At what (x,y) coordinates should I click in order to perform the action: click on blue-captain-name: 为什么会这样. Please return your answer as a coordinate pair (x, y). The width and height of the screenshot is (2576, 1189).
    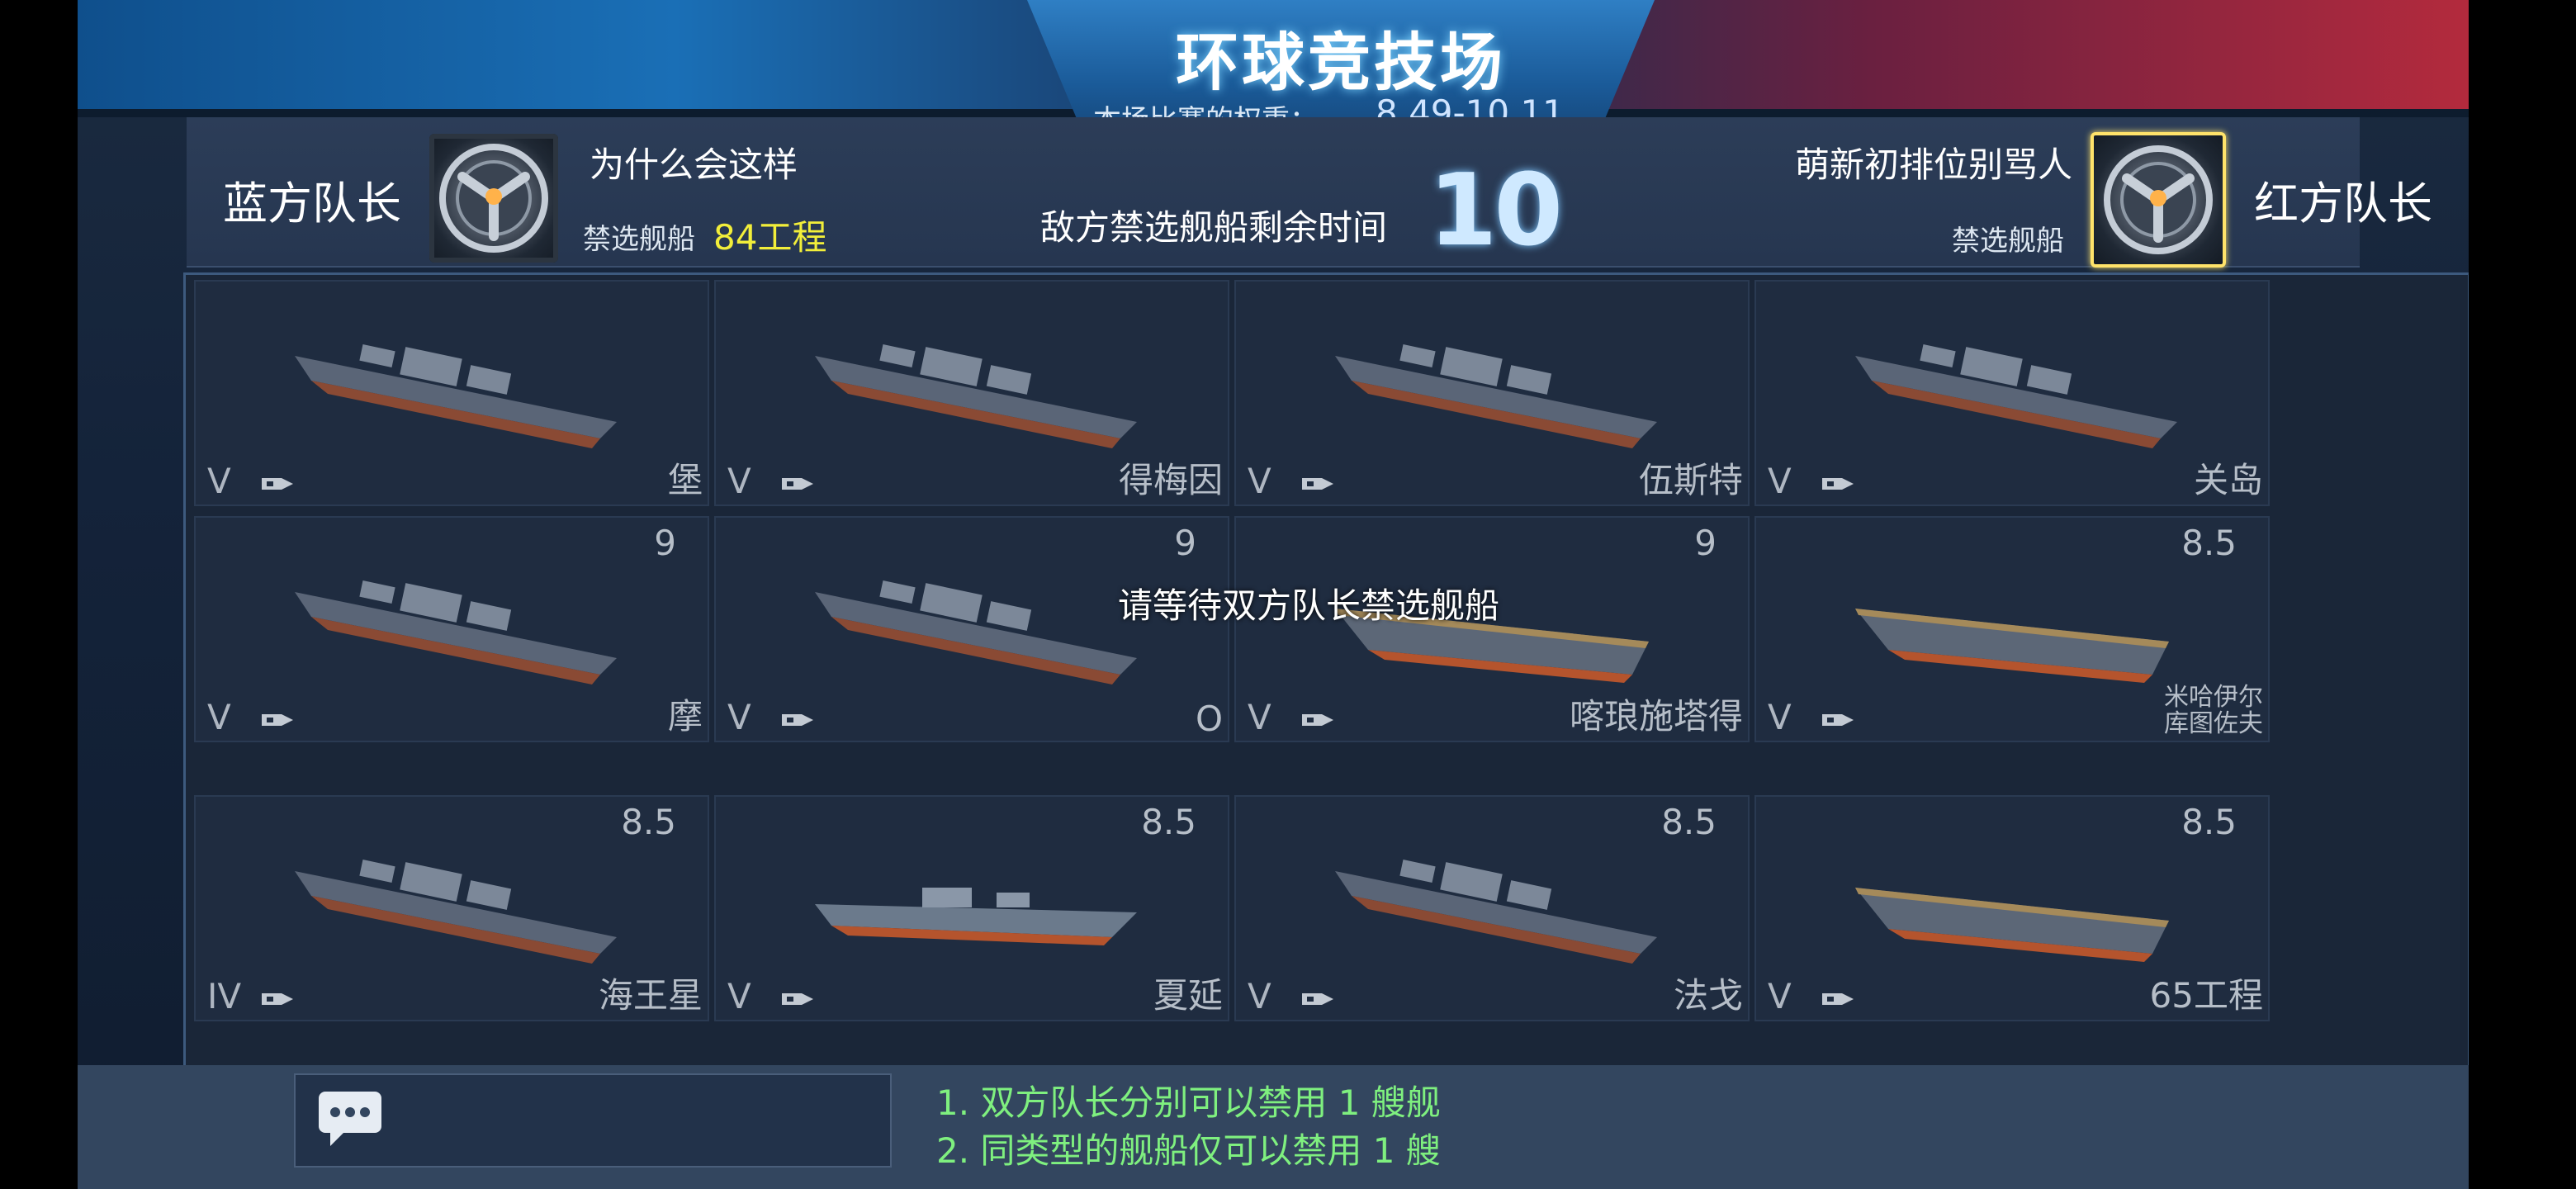
    Looking at the image, I should click on (694, 164).